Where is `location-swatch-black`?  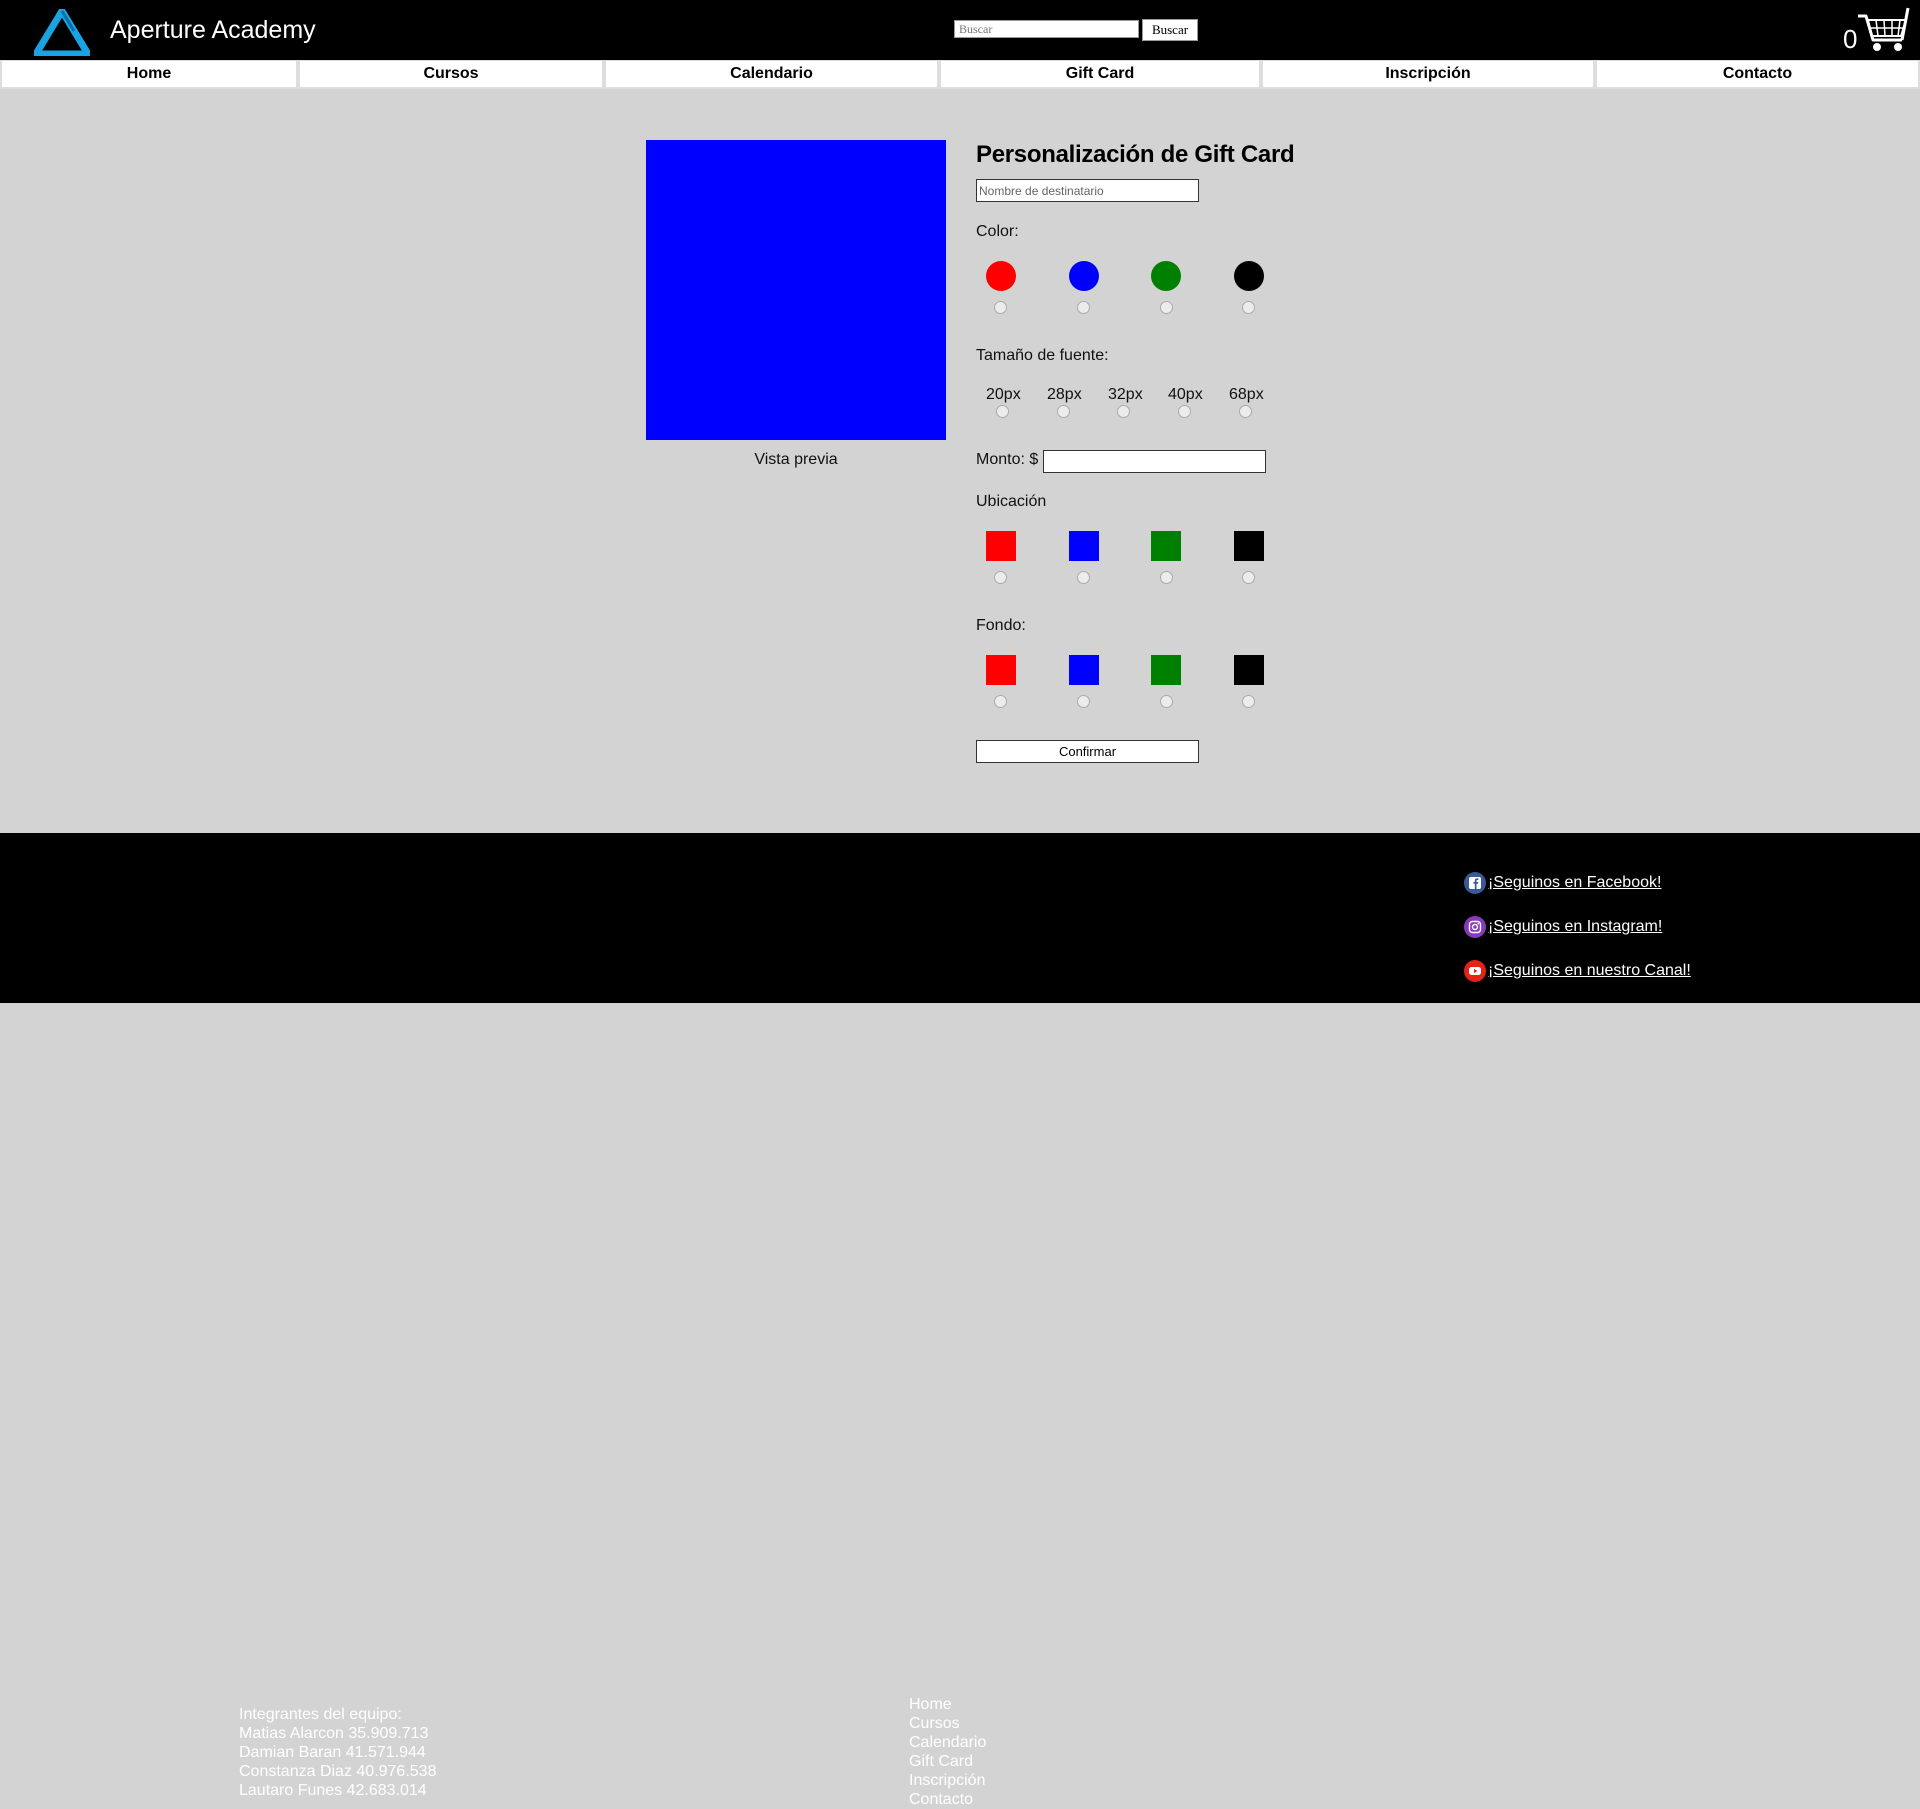 location-swatch-black is located at coordinates (1249, 546).